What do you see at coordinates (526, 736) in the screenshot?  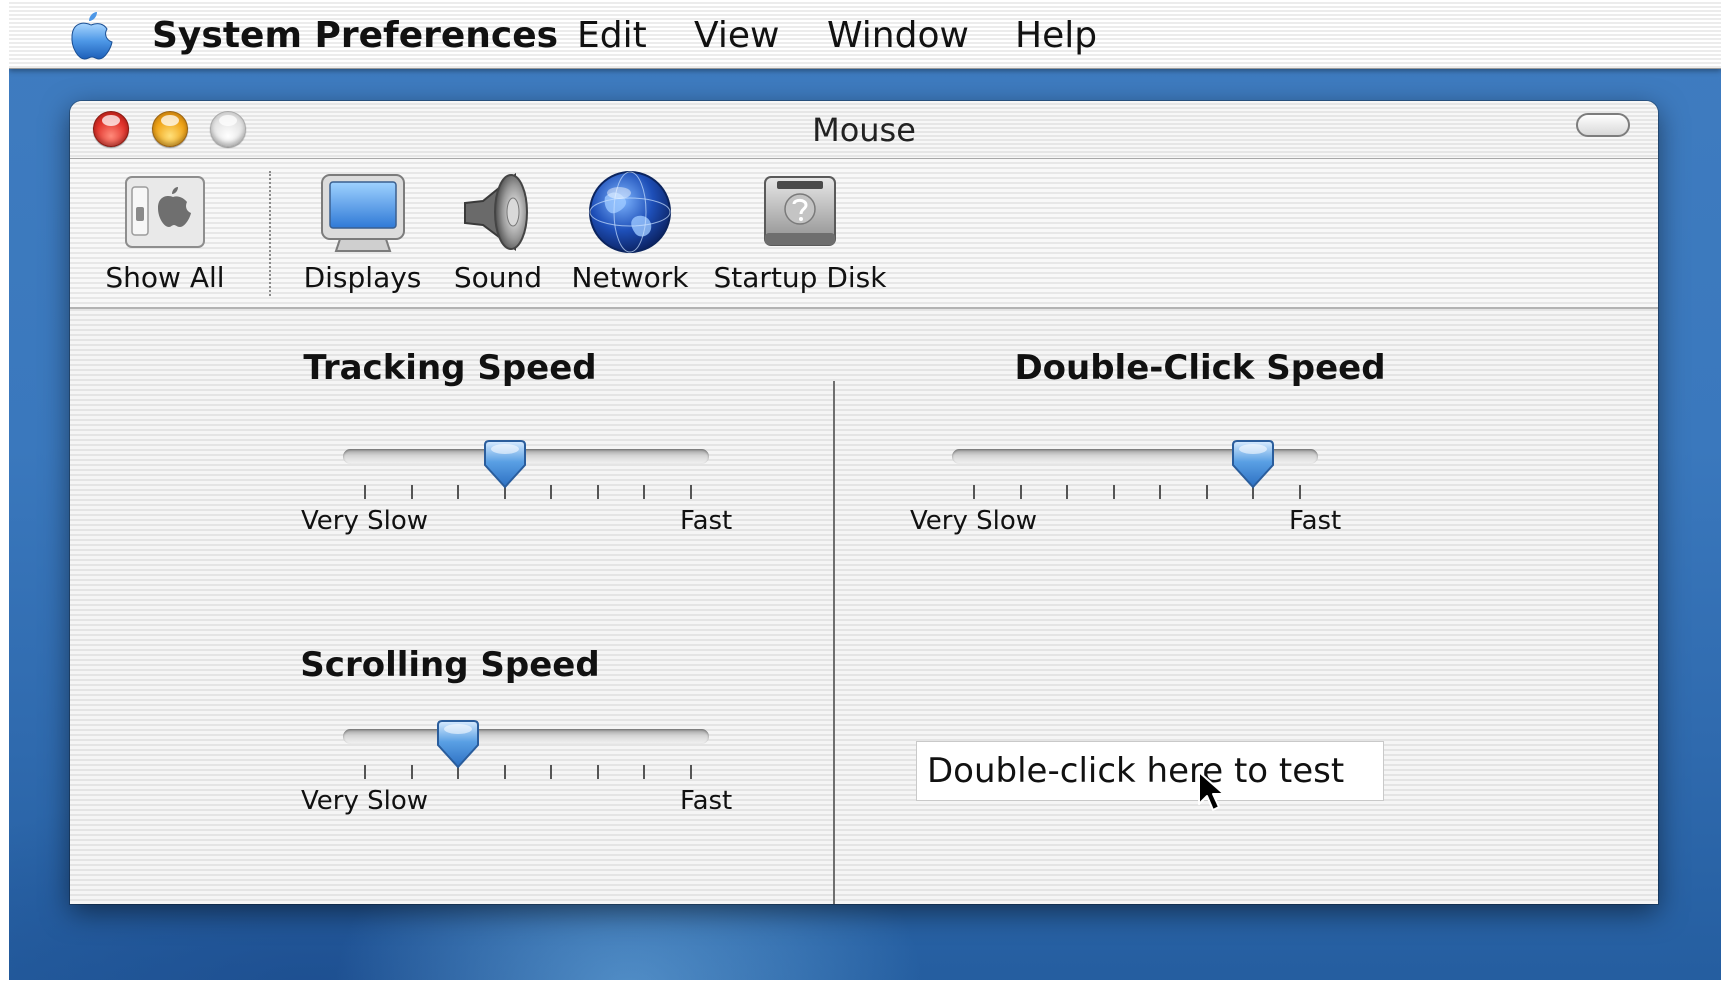 I see `slider-track` at bounding box center [526, 736].